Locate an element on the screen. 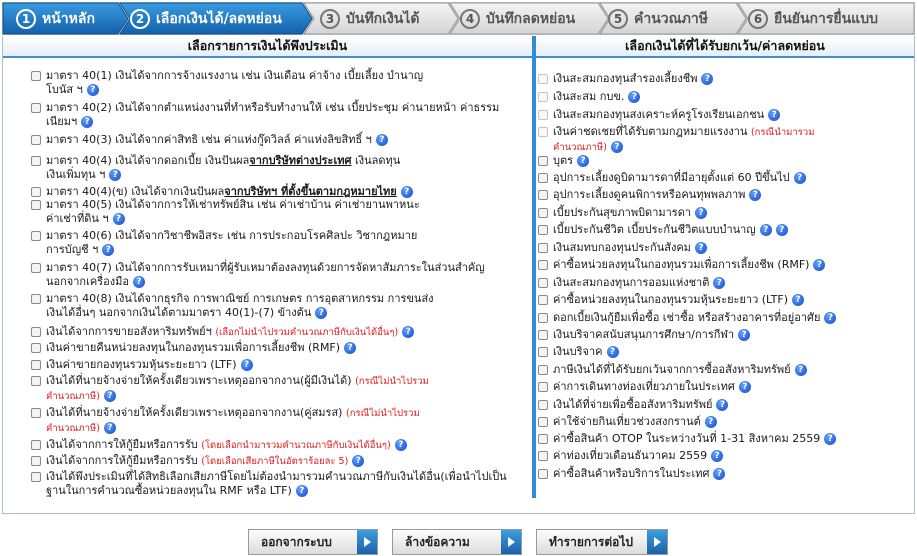 The image size is (917, 556). right-item: ค่าการเดินทางท่องเที่ยวภายในประเทศ? is located at coordinates (724, 387).